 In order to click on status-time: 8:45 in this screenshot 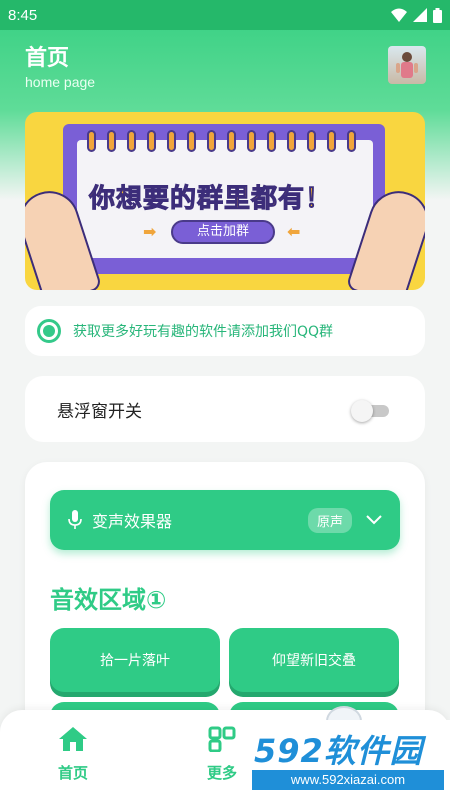, I will do `click(23, 15)`.